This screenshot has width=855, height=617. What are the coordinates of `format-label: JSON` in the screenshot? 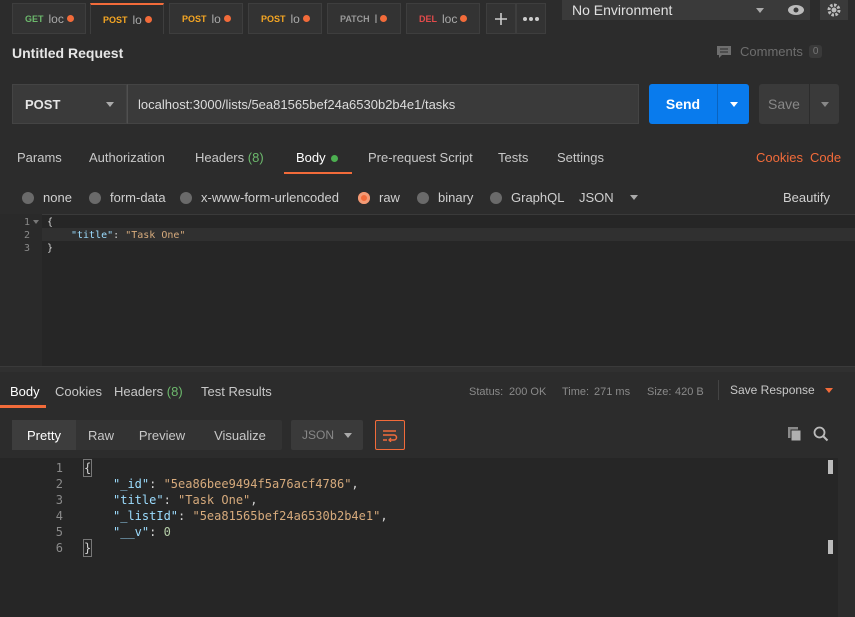 It's located at (318, 435).